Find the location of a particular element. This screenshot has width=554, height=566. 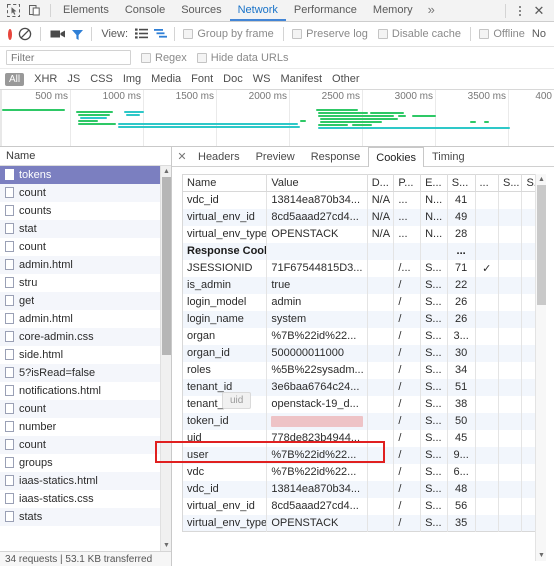

list-item: core-admin.css is located at coordinates (85, 337).